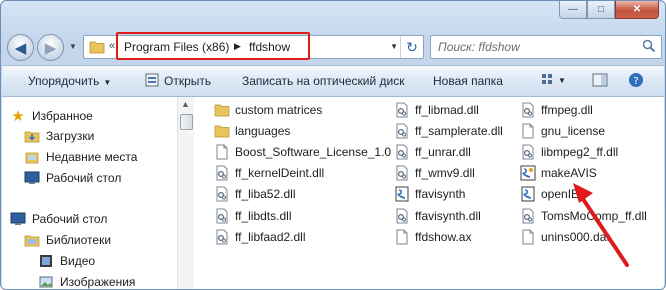  I want to click on nav-libraries: Библиотеки, so click(67, 240).